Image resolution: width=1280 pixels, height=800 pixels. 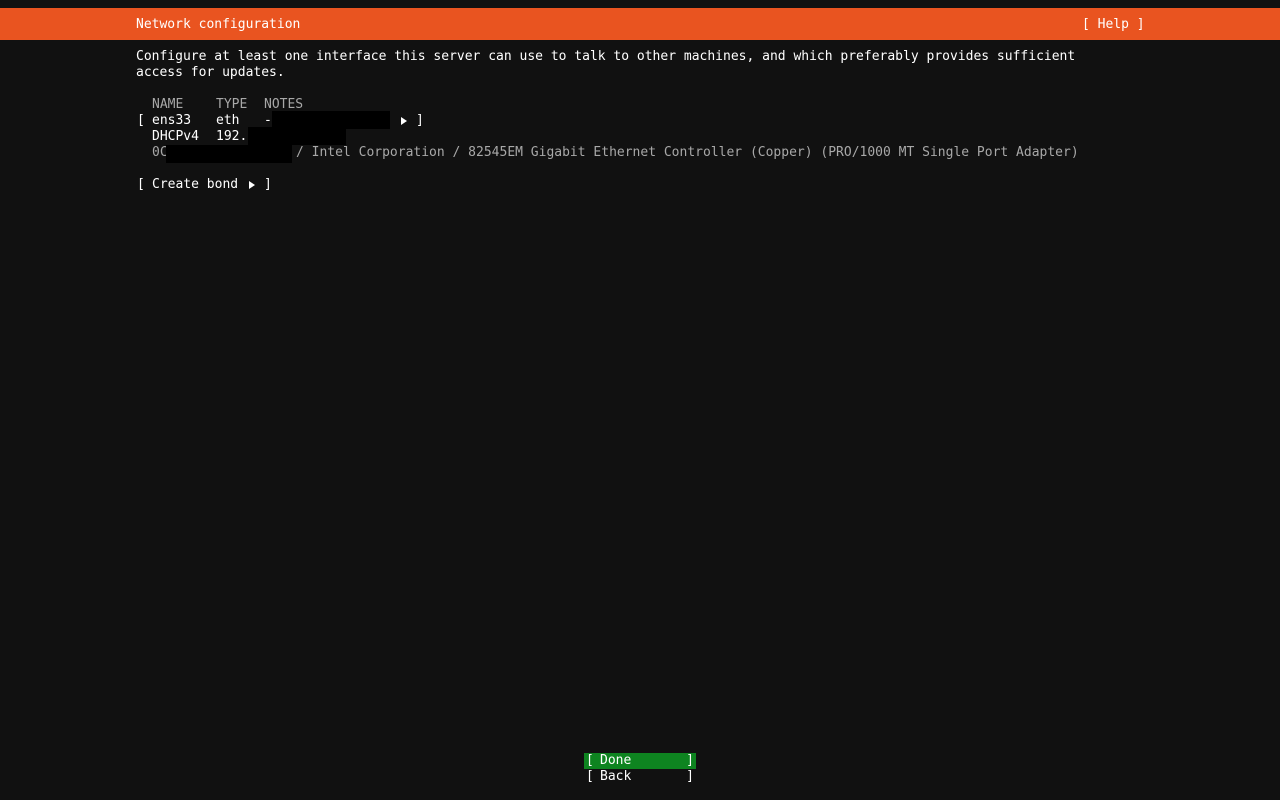 What do you see at coordinates (616, 776) in the screenshot?
I see `back-label: Back` at bounding box center [616, 776].